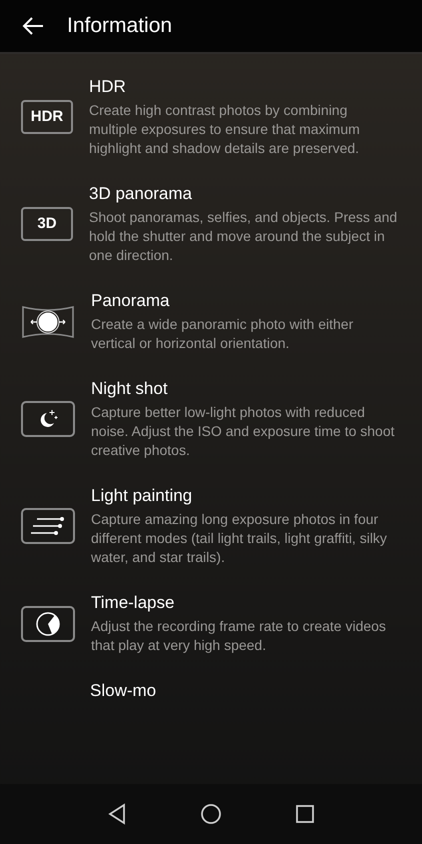 The image size is (422, 844). I want to click on mode-title: Panorama, so click(130, 301).